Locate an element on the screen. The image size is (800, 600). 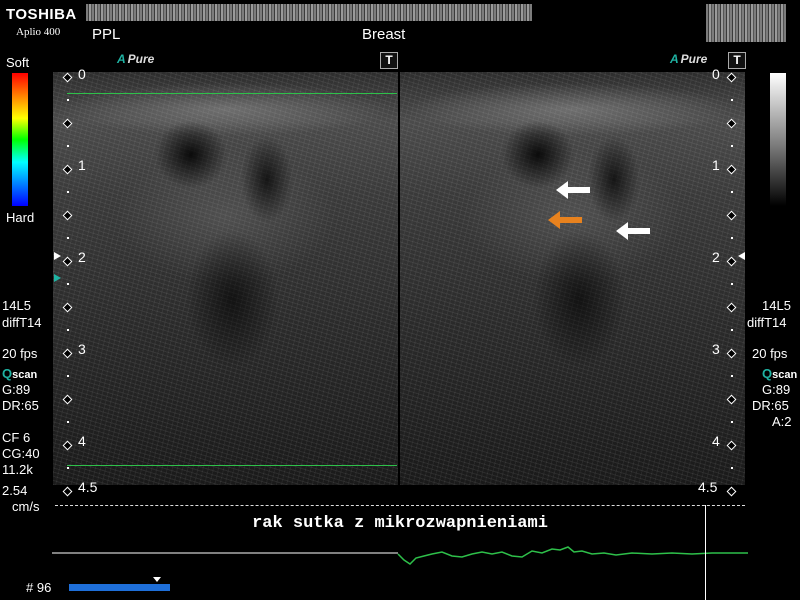
roi-bottom-line is located at coordinates (232, 465).